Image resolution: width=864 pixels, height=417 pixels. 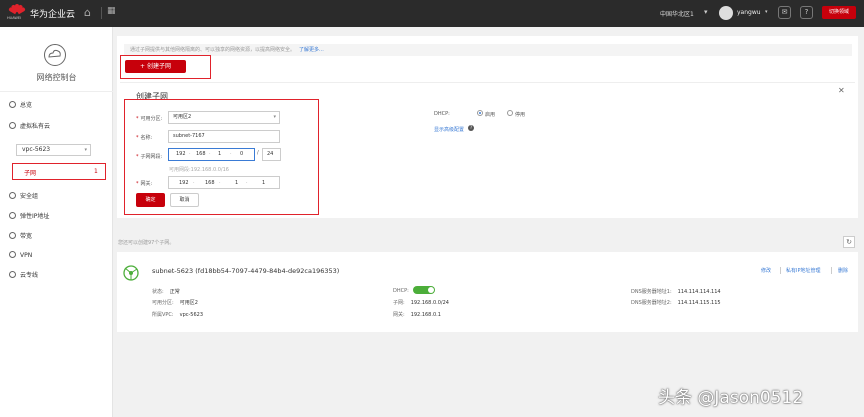 What do you see at coordinates (520, 115) in the screenshot?
I see `dhcp-disable-label: 停用` at bounding box center [520, 115].